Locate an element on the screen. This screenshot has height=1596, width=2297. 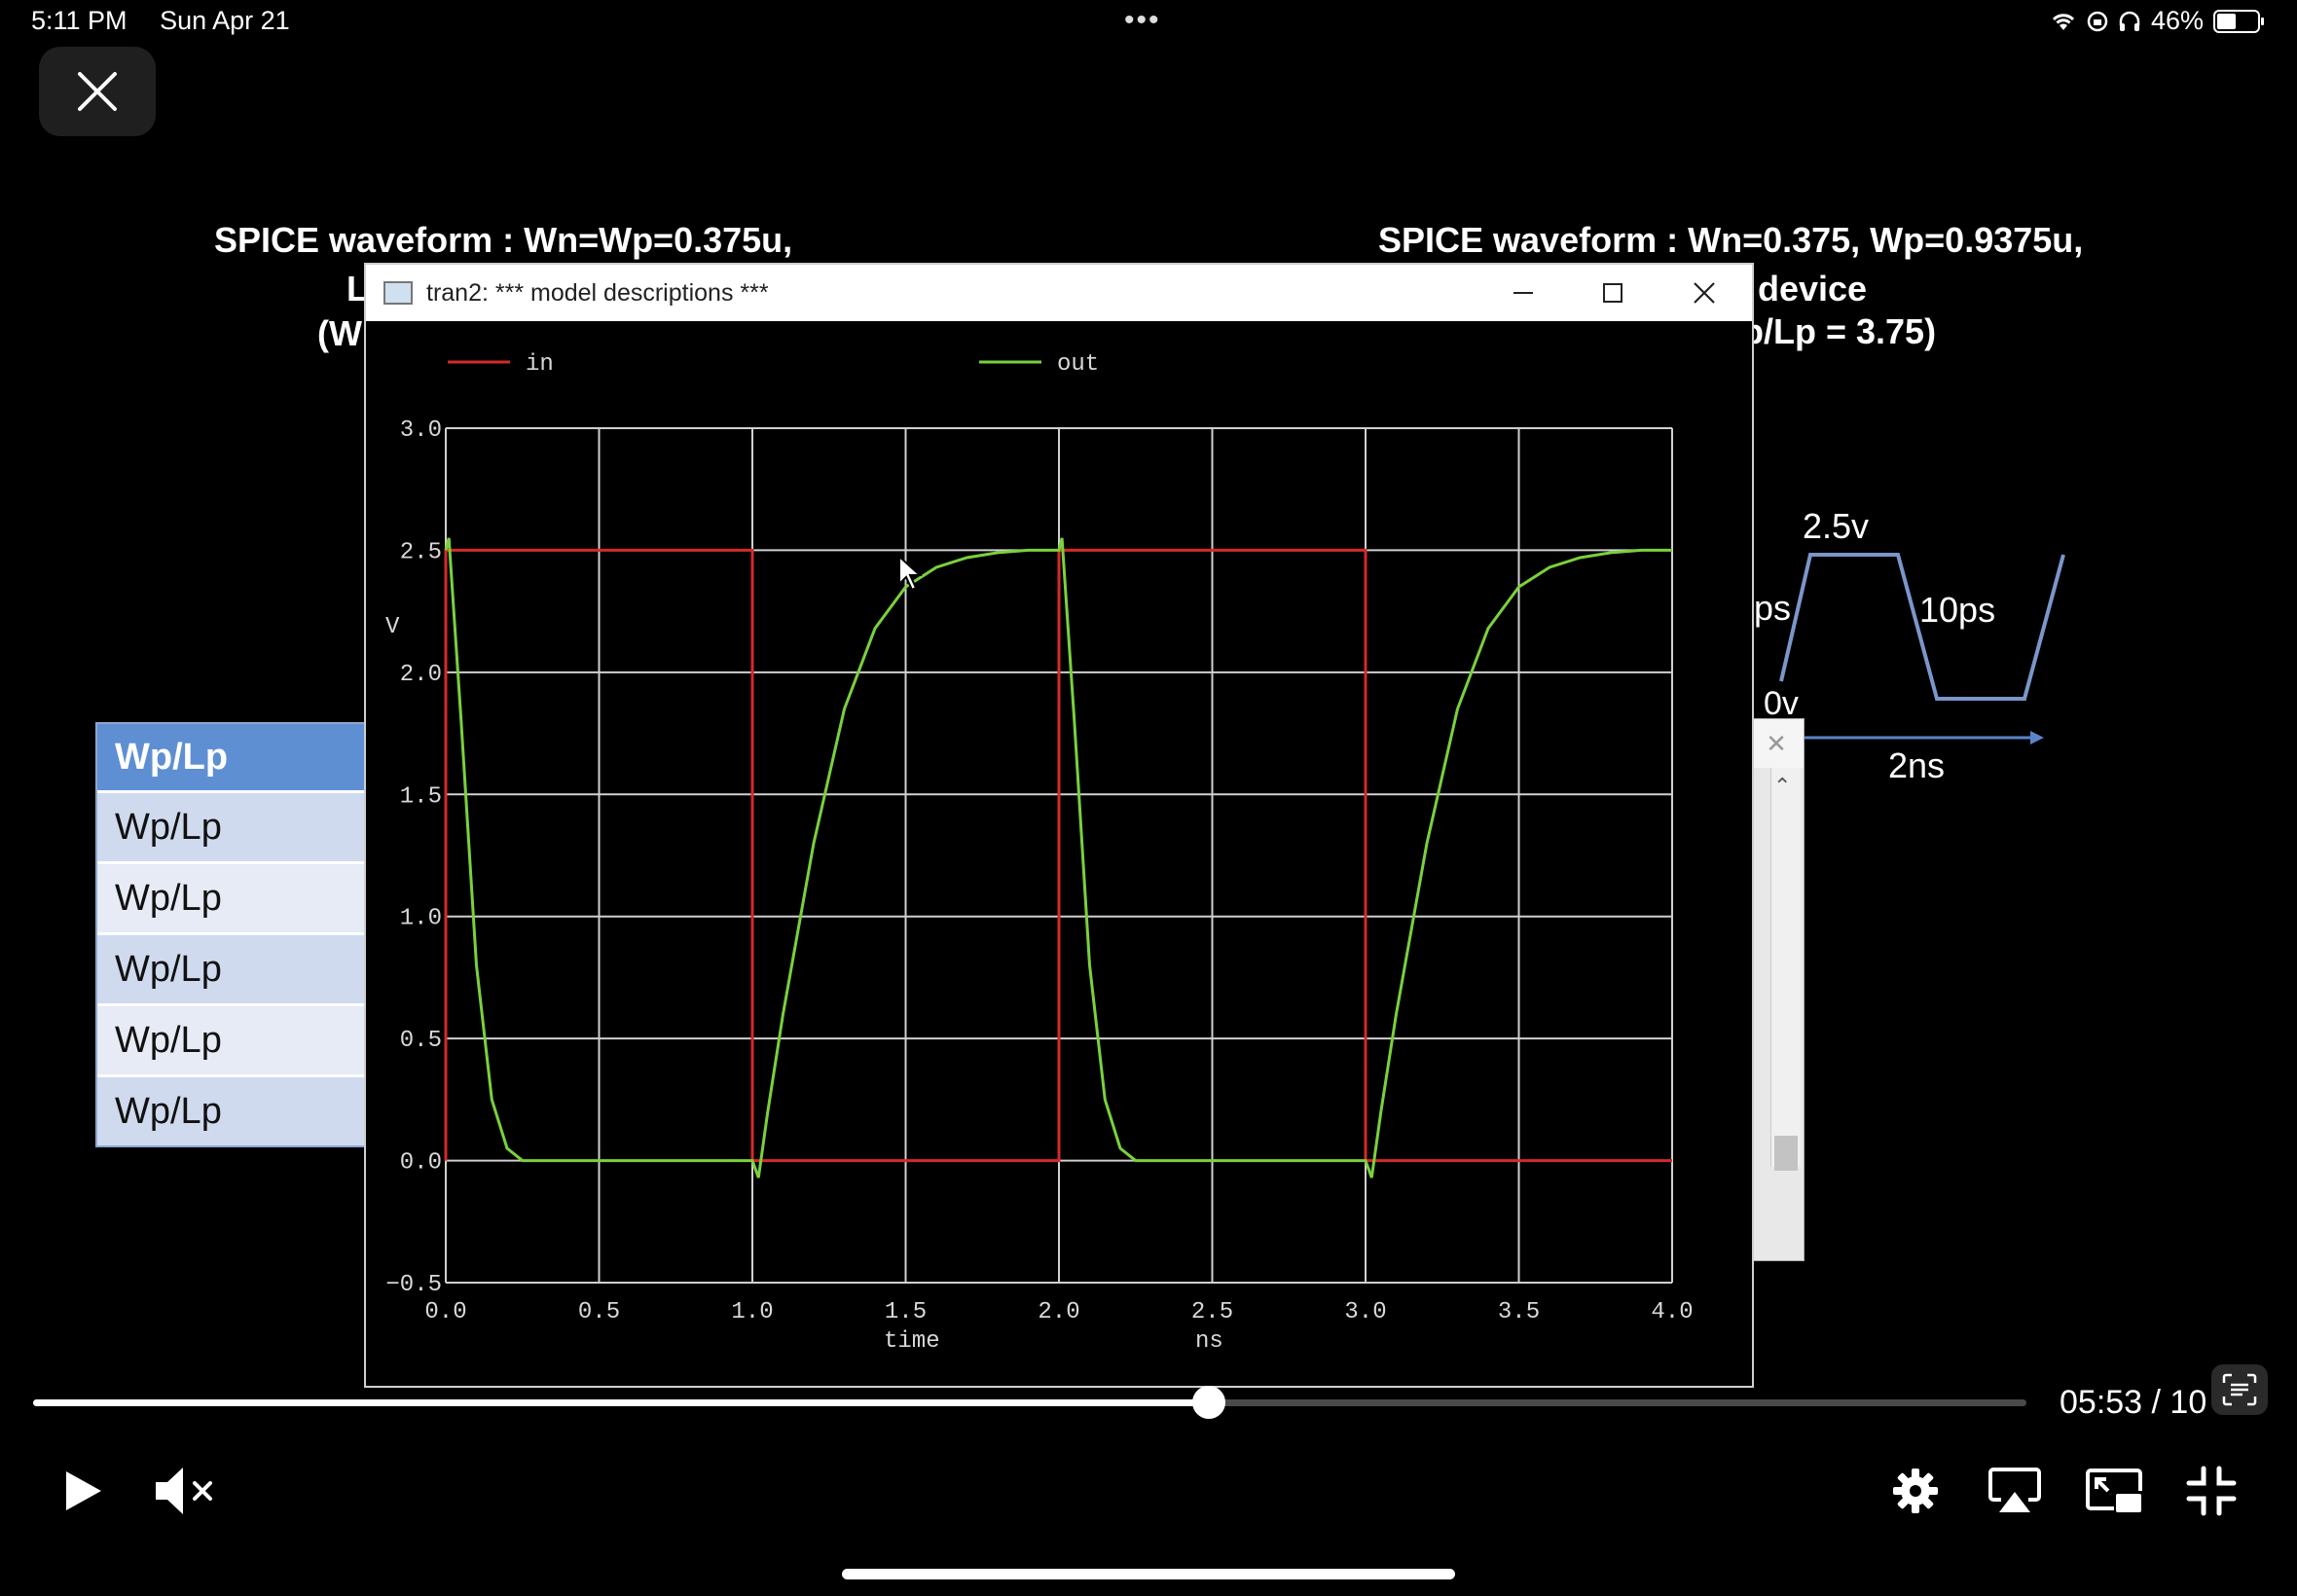
x-tick-label: 1.5 is located at coordinates (906, 1312).